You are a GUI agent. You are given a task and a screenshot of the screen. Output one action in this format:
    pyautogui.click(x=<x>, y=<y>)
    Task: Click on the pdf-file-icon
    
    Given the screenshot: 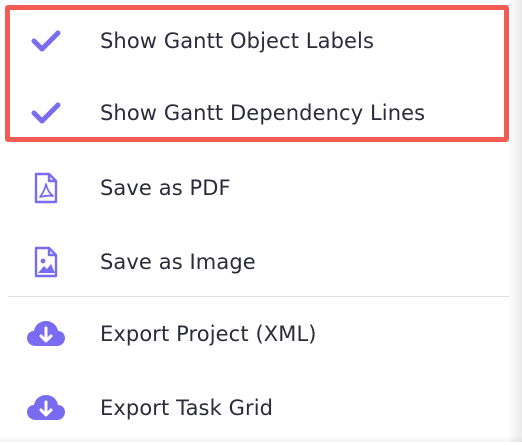 What is the action you would take?
    pyautogui.click(x=46, y=188)
    